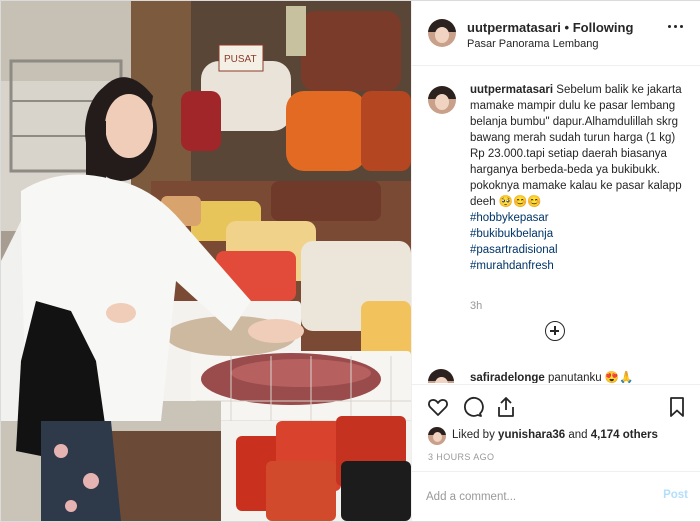  I want to click on likes-text: Liked by yunishara36 and 4,174 others, so click(555, 435).